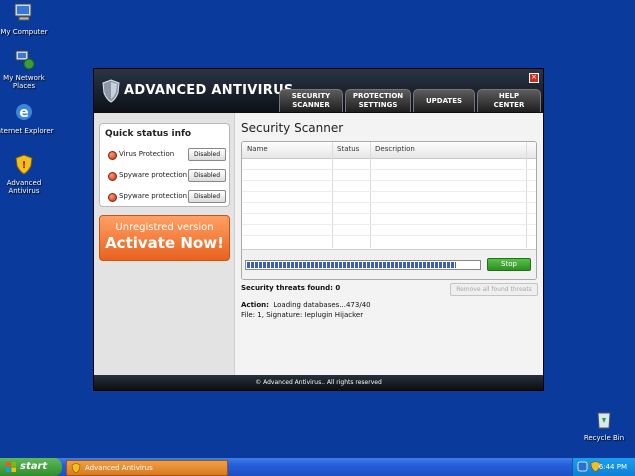  What do you see at coordinates (509, 105) in the screenshot?
I see `tab-label-line2: CENTER` at bounding box center [509, 105].